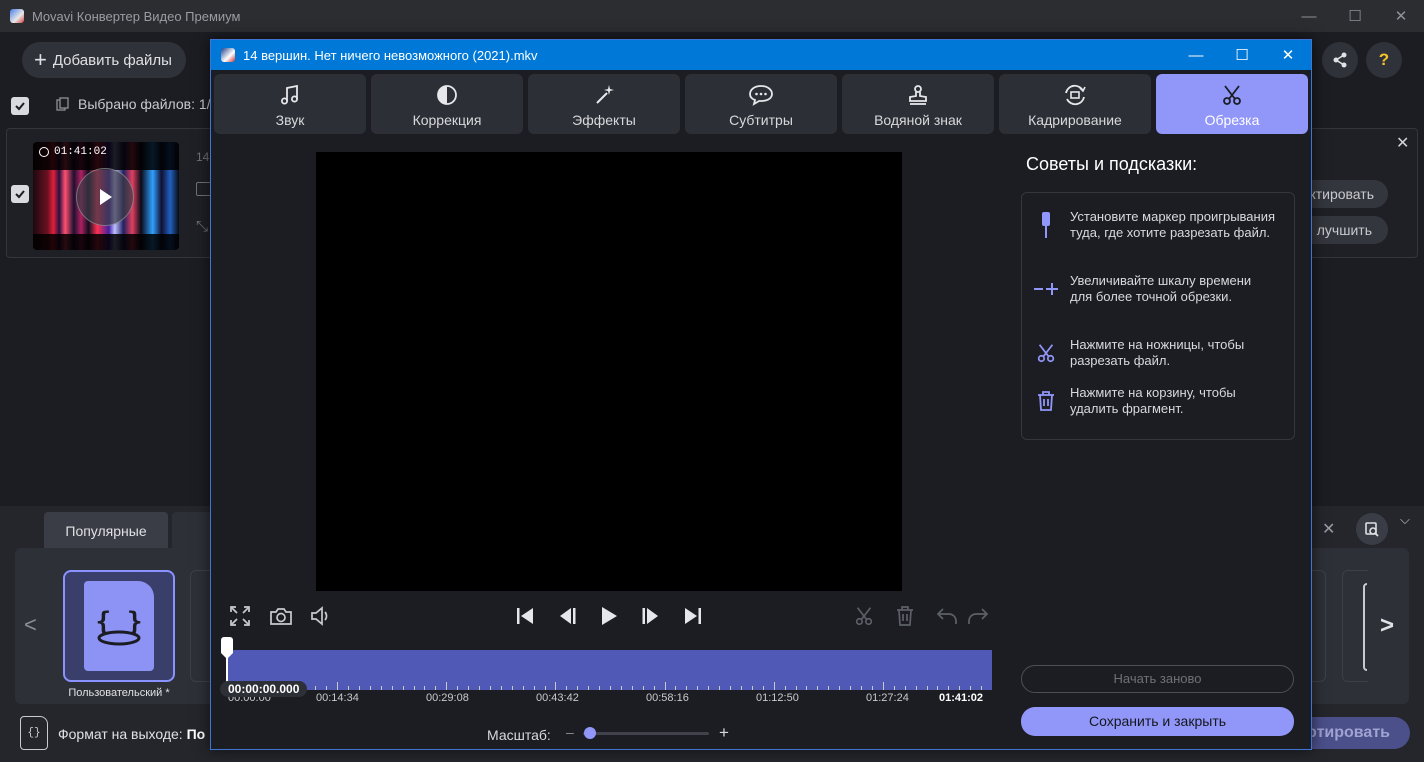 The width and height of the screenshot is (1424, 762). Describe the element at coordinates (1288, 55) in the screenshot. I see `dialog-close-icon: ✕` at that location.